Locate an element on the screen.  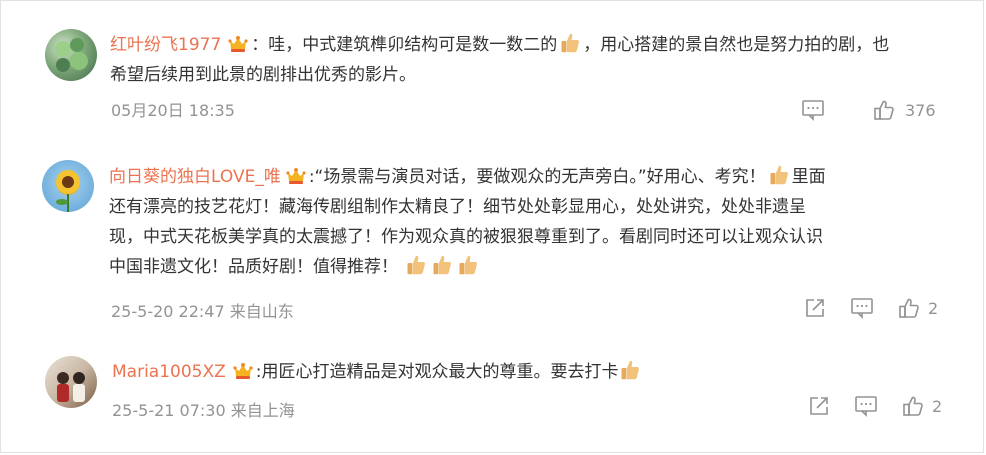
comment-text: ，用心搭建的景自然也是努力拍的剧，也 is located at coordinates (736, 45).